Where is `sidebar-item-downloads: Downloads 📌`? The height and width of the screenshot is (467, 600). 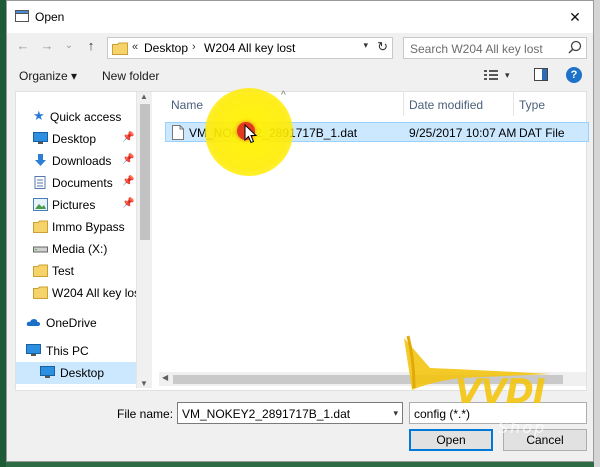 sidebar-item-downloads: Downloads 📌 is located at coordinates (76, 161).